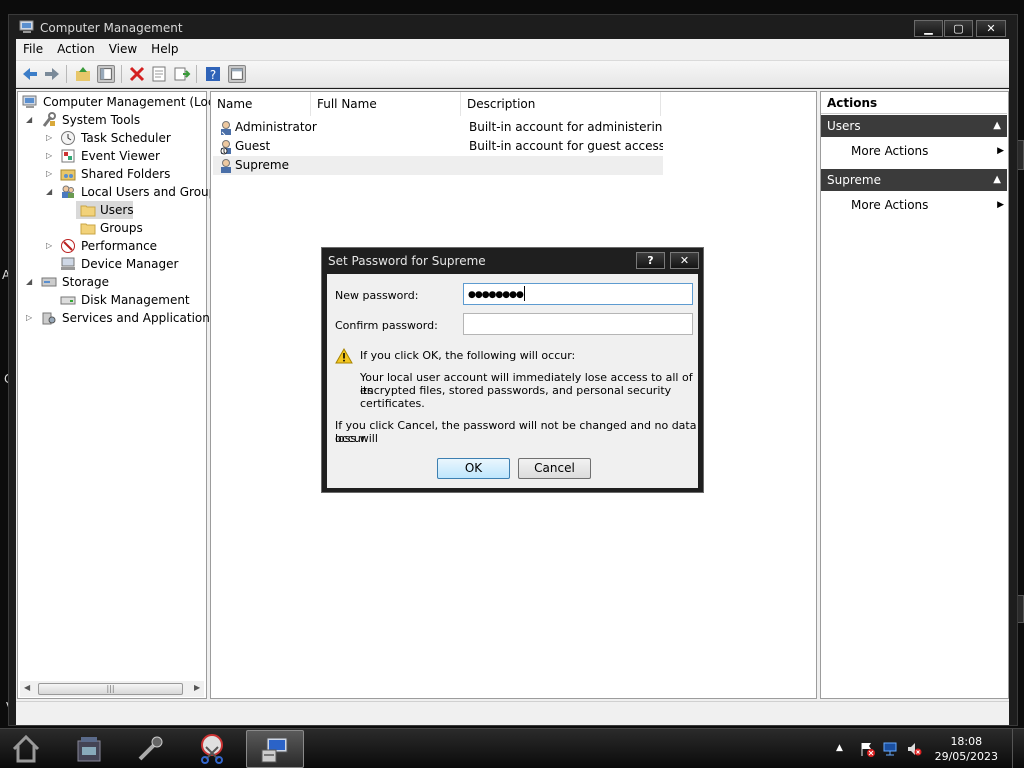 The image size is (1024, 768). Describe the element at coordinates (578, 324) in the screenshot. I see `confirm-password-field` at that location.